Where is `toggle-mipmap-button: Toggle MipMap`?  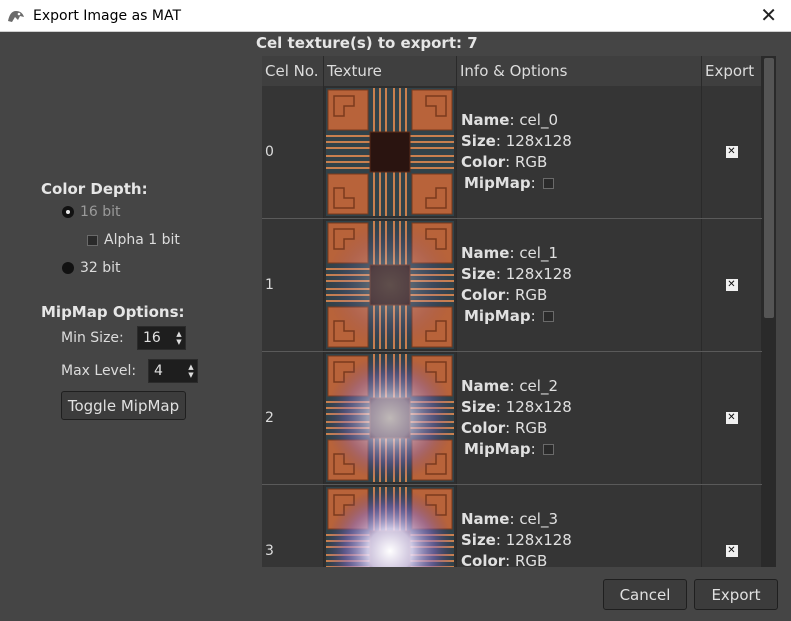
toggle-mipmap-button: Toggle MipMap is located at coordinates (123, 405).